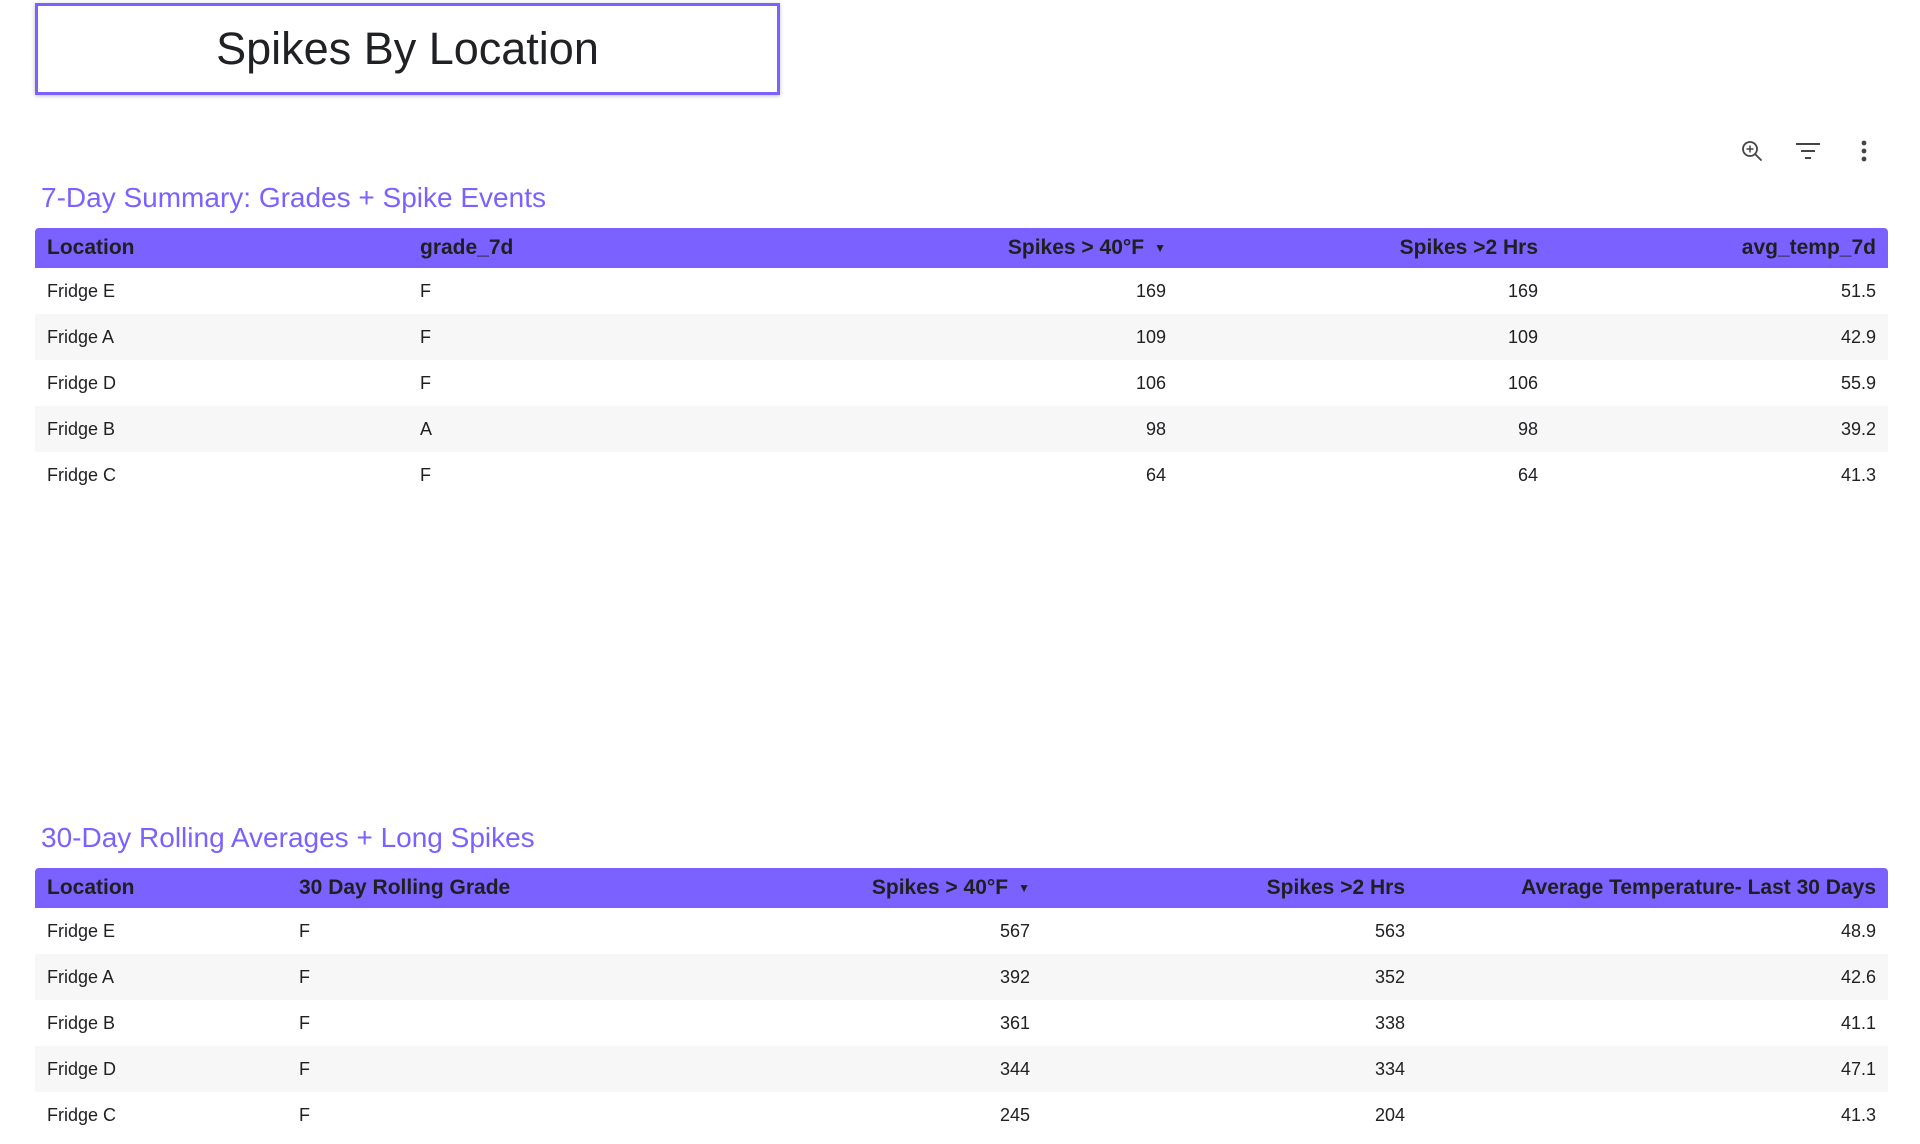 The image size is (1920, 1144). I want to click on table-row: Fridge A F 109 109 42.9, so click(961, 337).